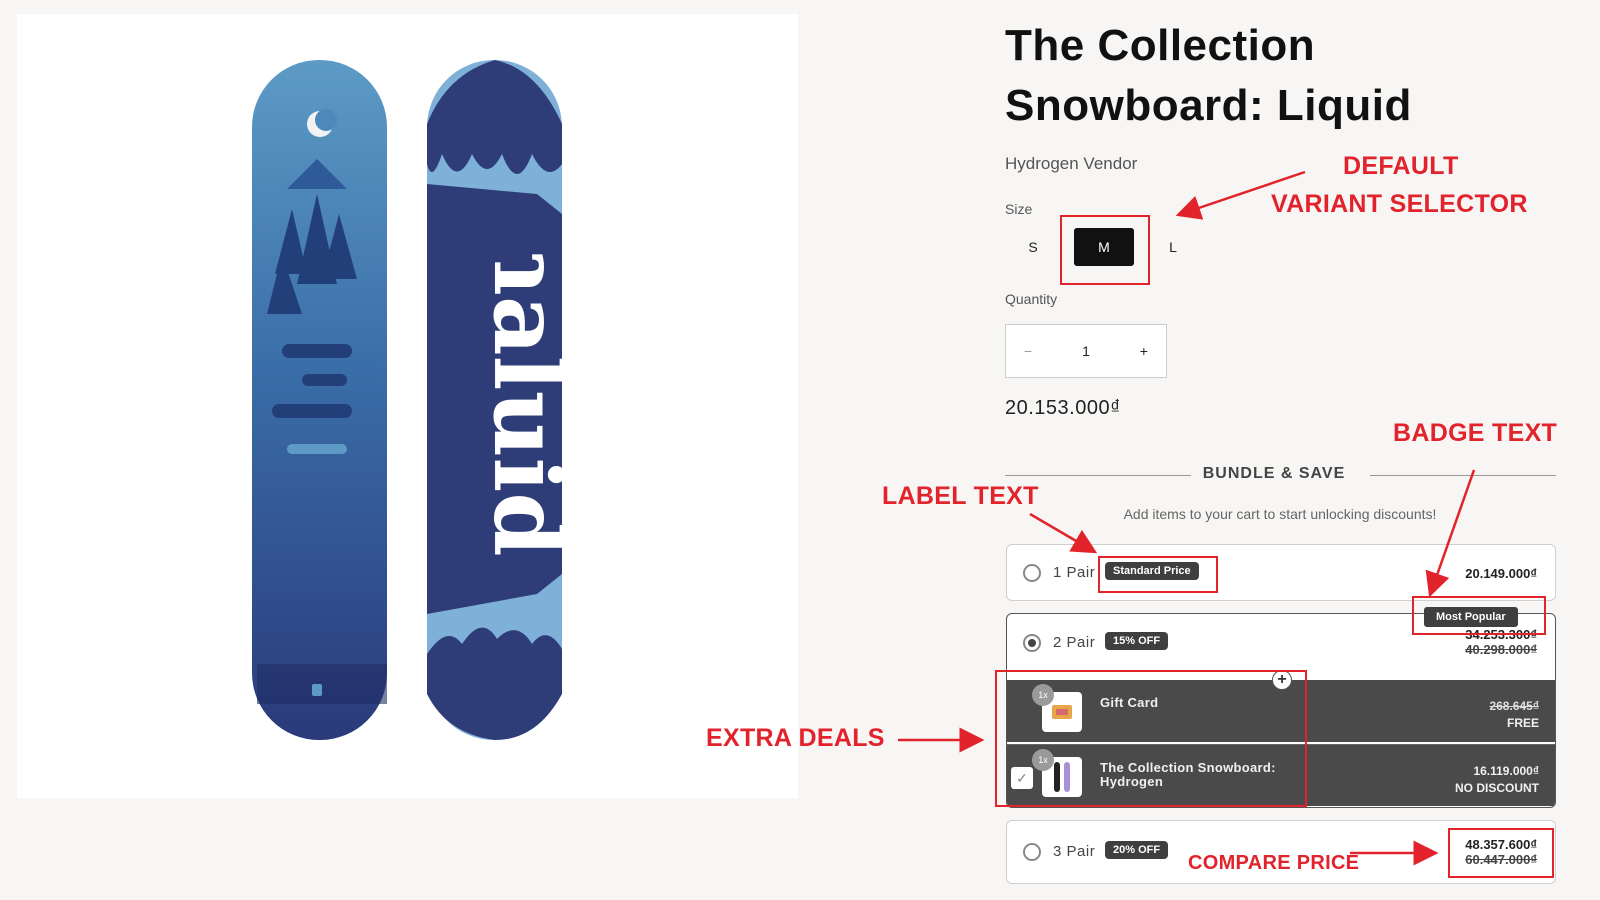 This screenshot has width=1600, height=900. What do you see at coordinates (1281, 572) in the screenshot?
I see `bundle-offer-1: 1 Pair Standard Price 20.149.000₫` at bounding box center [1281, 572].